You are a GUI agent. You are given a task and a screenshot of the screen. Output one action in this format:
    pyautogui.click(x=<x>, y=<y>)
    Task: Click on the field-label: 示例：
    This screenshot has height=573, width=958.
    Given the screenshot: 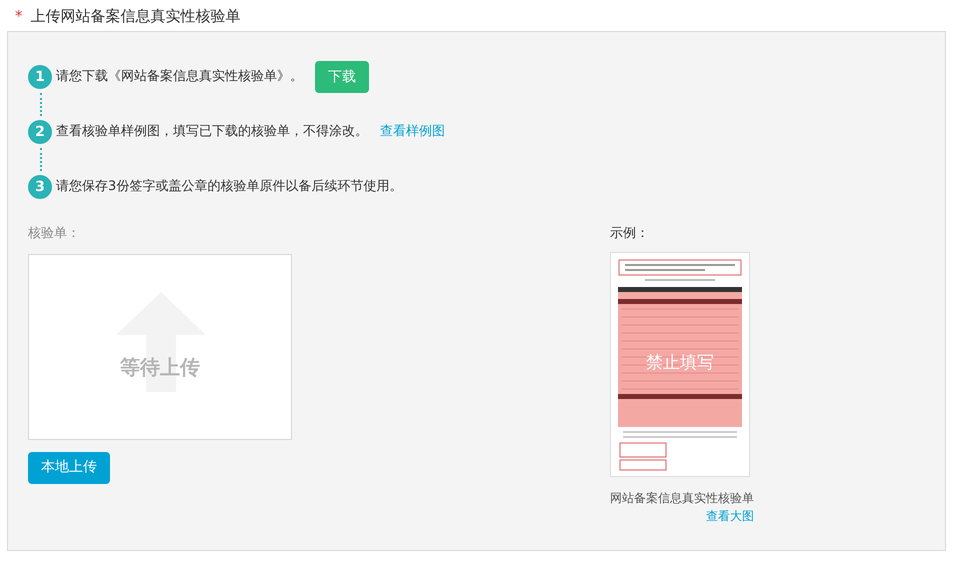 What is the action you would take?
    pyautogui.click(x=629, y=234)
    